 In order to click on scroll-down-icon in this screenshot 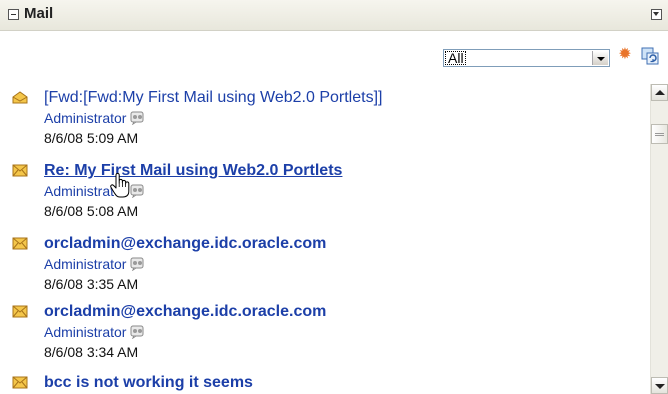, I will do `click(659, 385)`.